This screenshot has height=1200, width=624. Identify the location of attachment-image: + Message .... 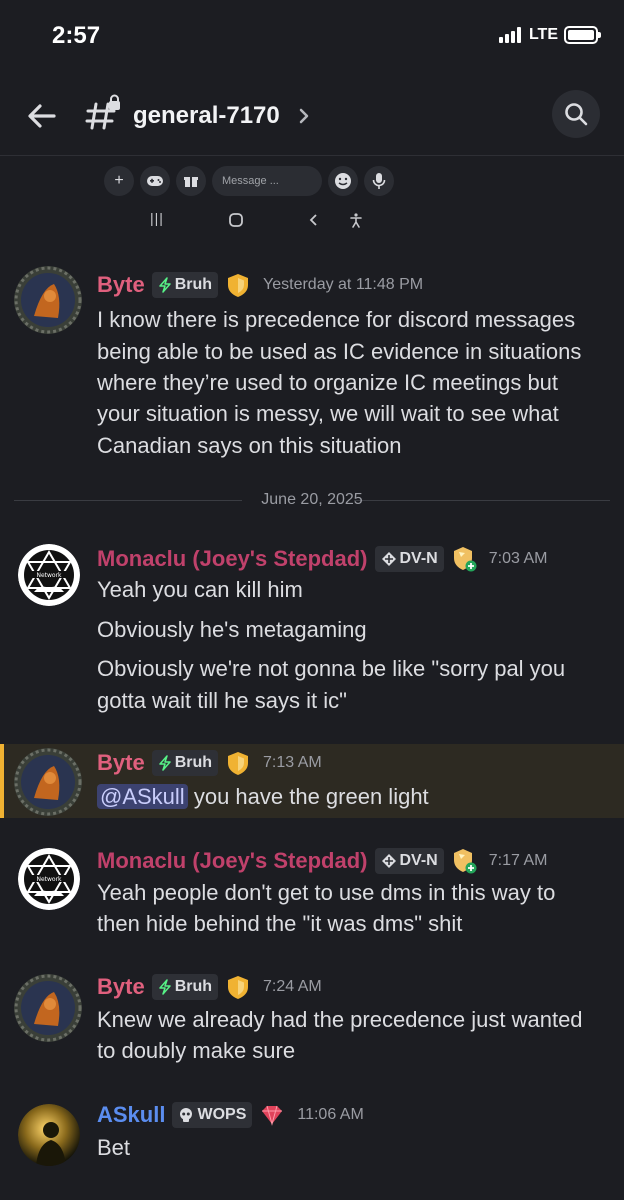
(249, 181).